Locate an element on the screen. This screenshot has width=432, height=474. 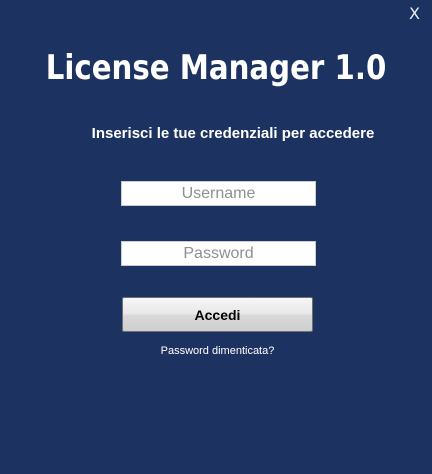
password-field is located at coordinates (218, 253).